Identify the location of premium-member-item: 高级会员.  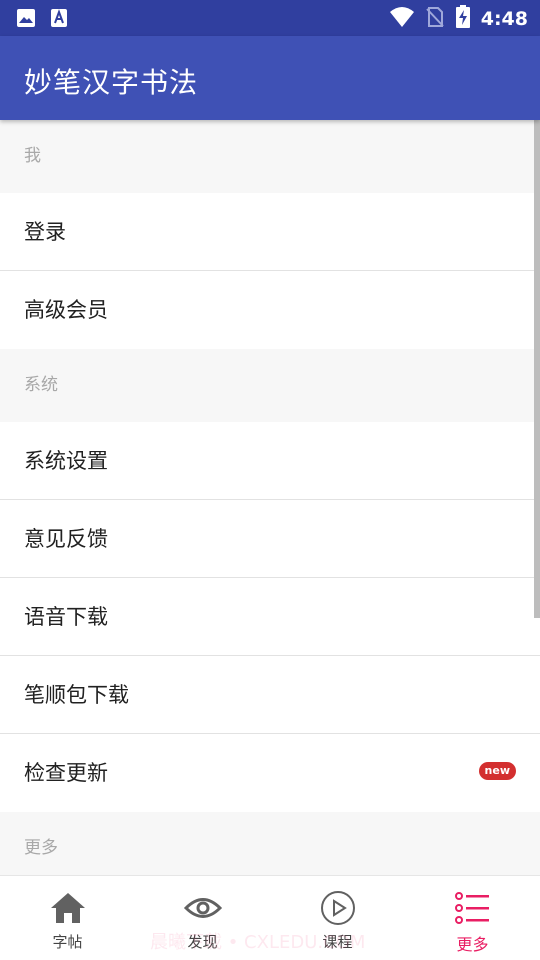
(270, 310).